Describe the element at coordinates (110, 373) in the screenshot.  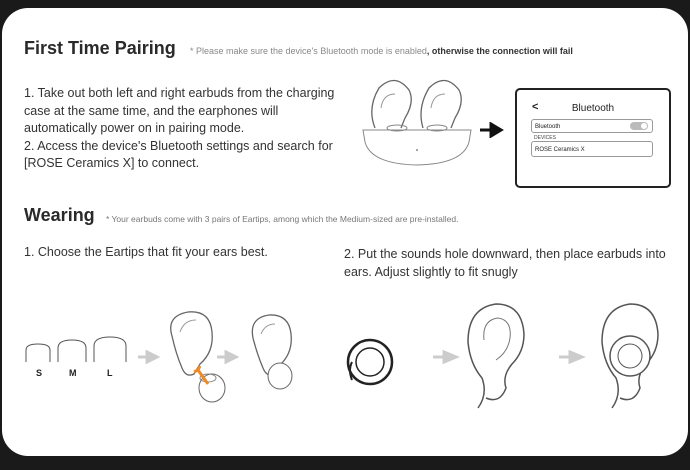
I see `size-label-large: L` at that location.